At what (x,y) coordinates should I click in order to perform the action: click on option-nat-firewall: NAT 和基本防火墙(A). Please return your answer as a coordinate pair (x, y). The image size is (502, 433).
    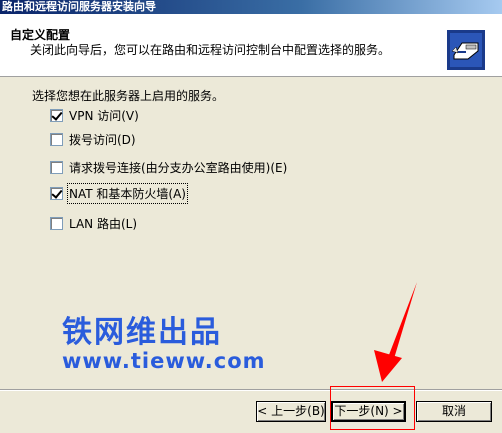
    Looking at the image, I should click on (119, 193).